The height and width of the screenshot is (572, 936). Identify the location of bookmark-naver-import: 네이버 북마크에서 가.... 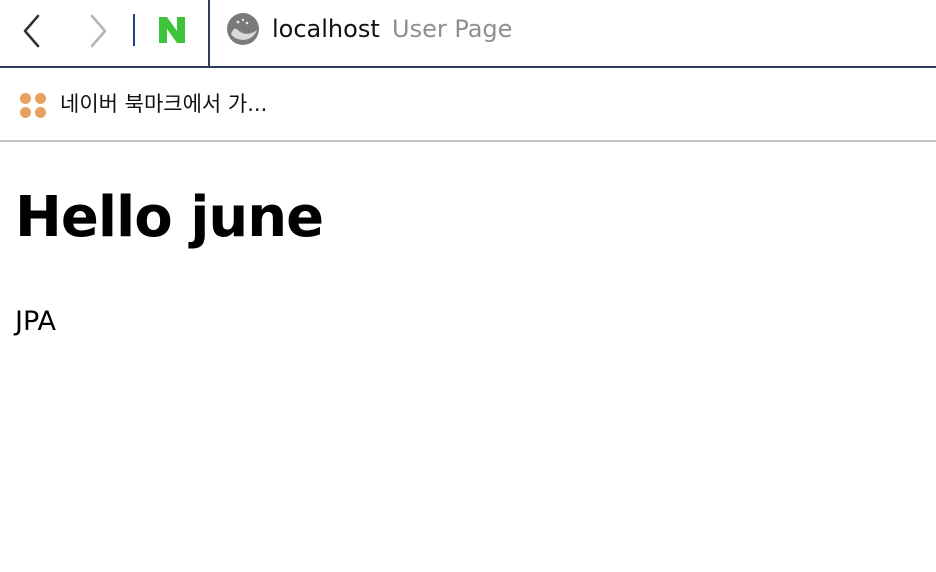
(142, 104).